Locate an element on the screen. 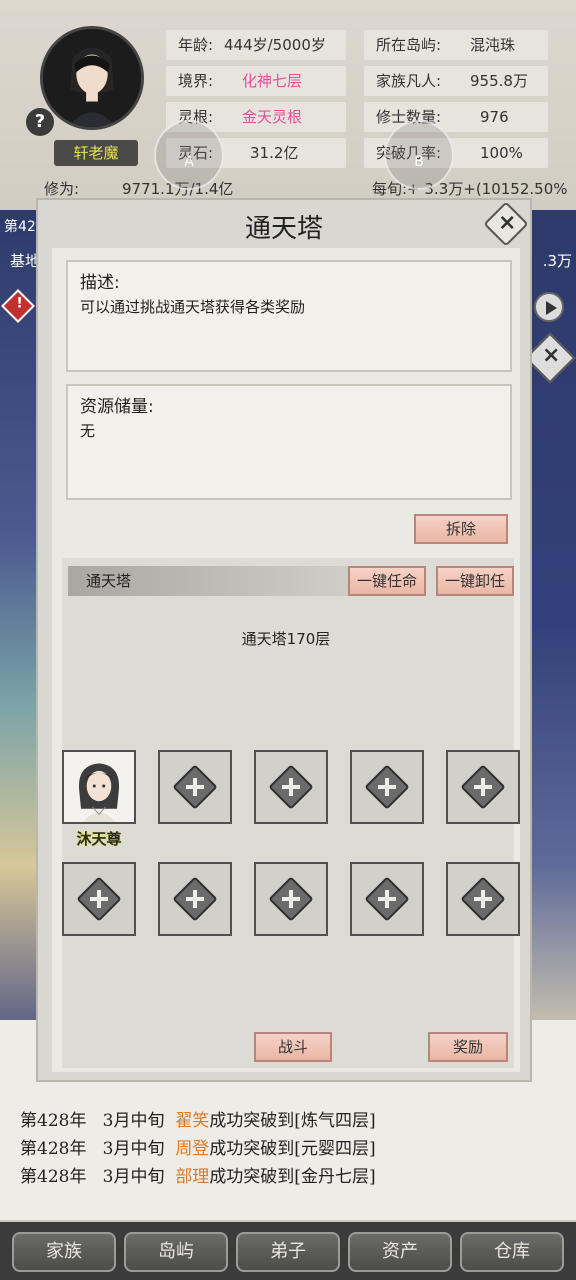 Image resolution: width=576 pixels, height=1280 pixels. dismiss-all-button: 一键卸任 is located at coordinates (475, 581).